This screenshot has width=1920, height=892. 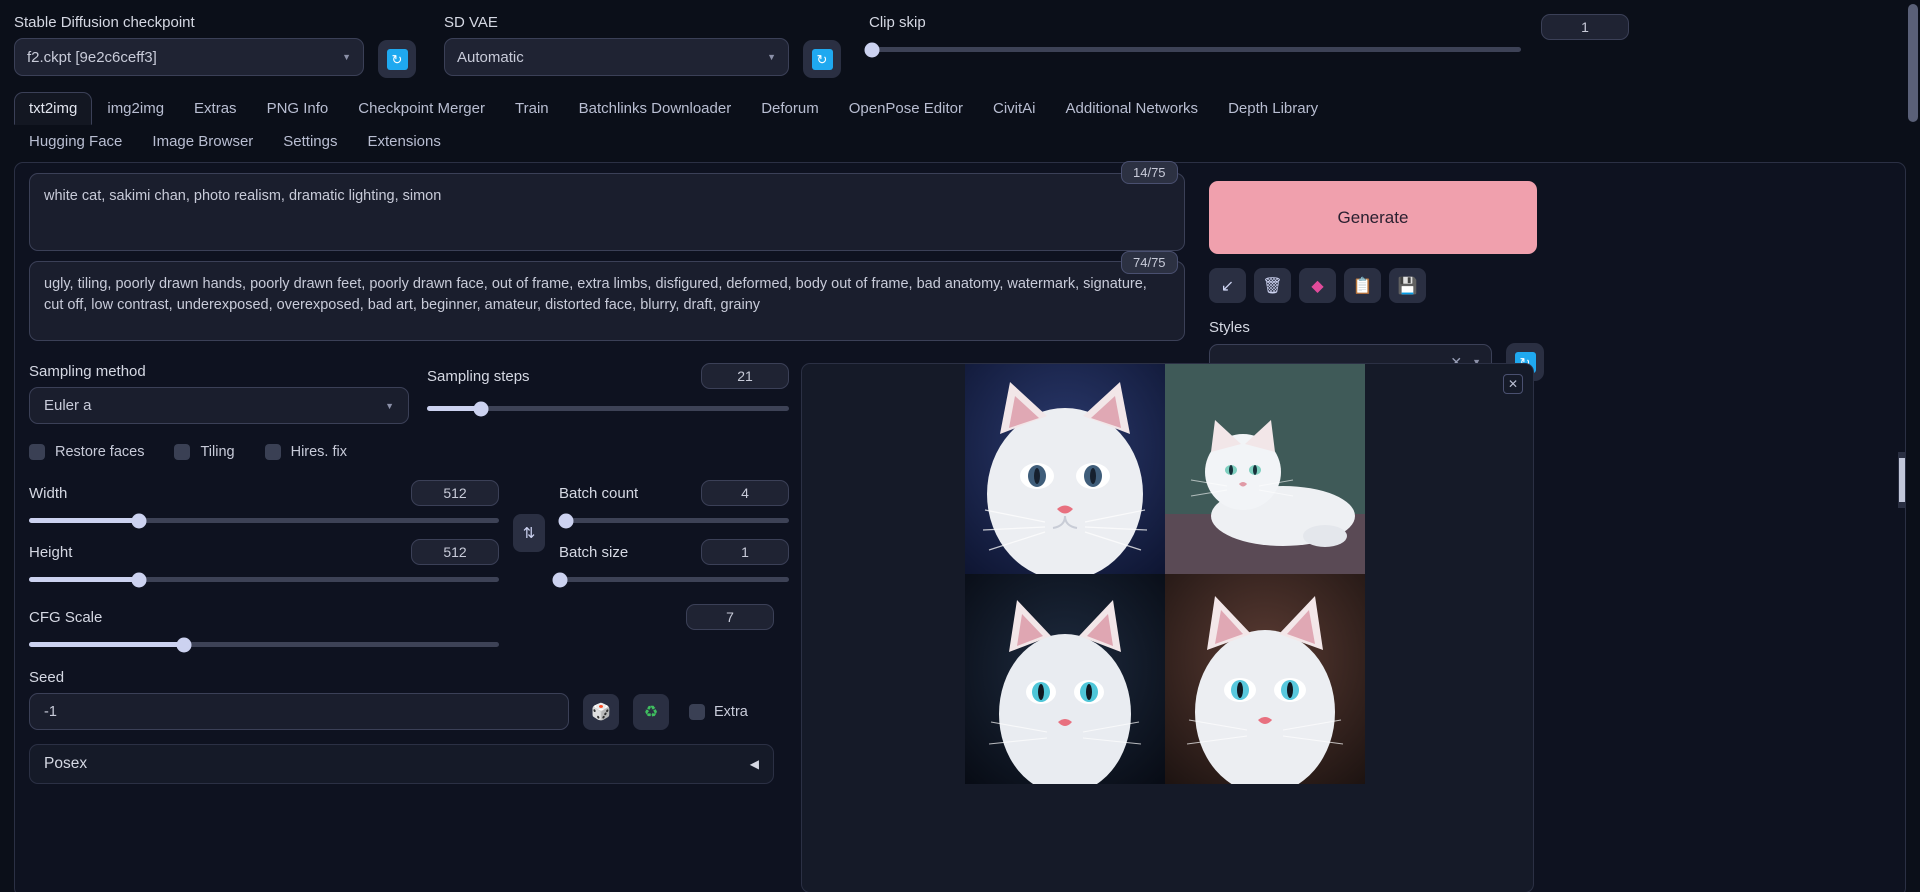 What do you see at coordinates (529, 533) in the screenshot?
I see `swap-dimensions-button: ⇅` at bounding box center [529, 533].